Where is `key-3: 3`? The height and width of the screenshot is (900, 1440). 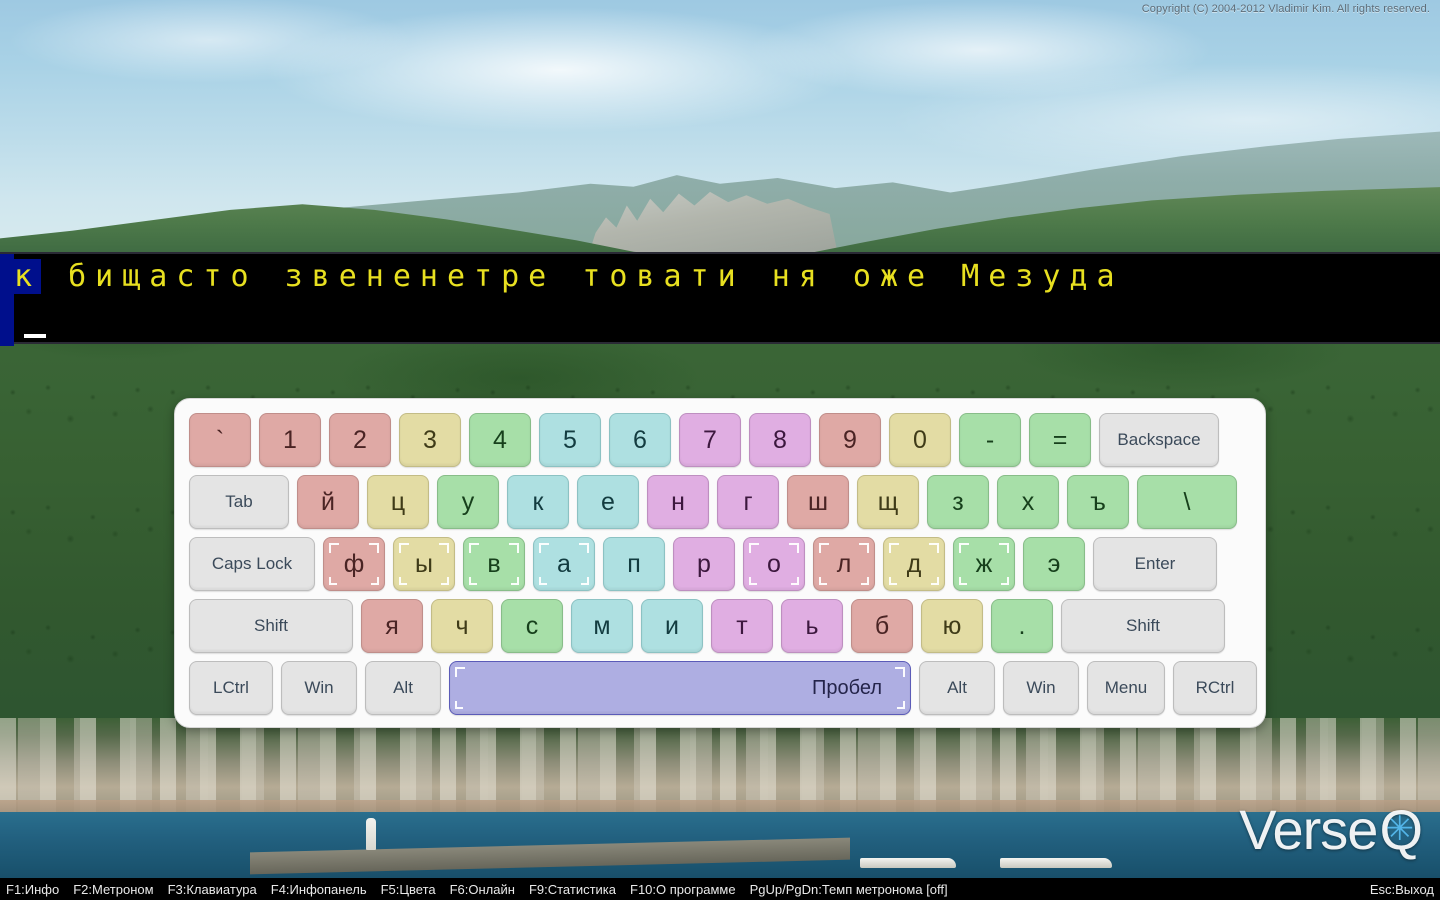 key-3: 3 is located at coordinates (430, 440).